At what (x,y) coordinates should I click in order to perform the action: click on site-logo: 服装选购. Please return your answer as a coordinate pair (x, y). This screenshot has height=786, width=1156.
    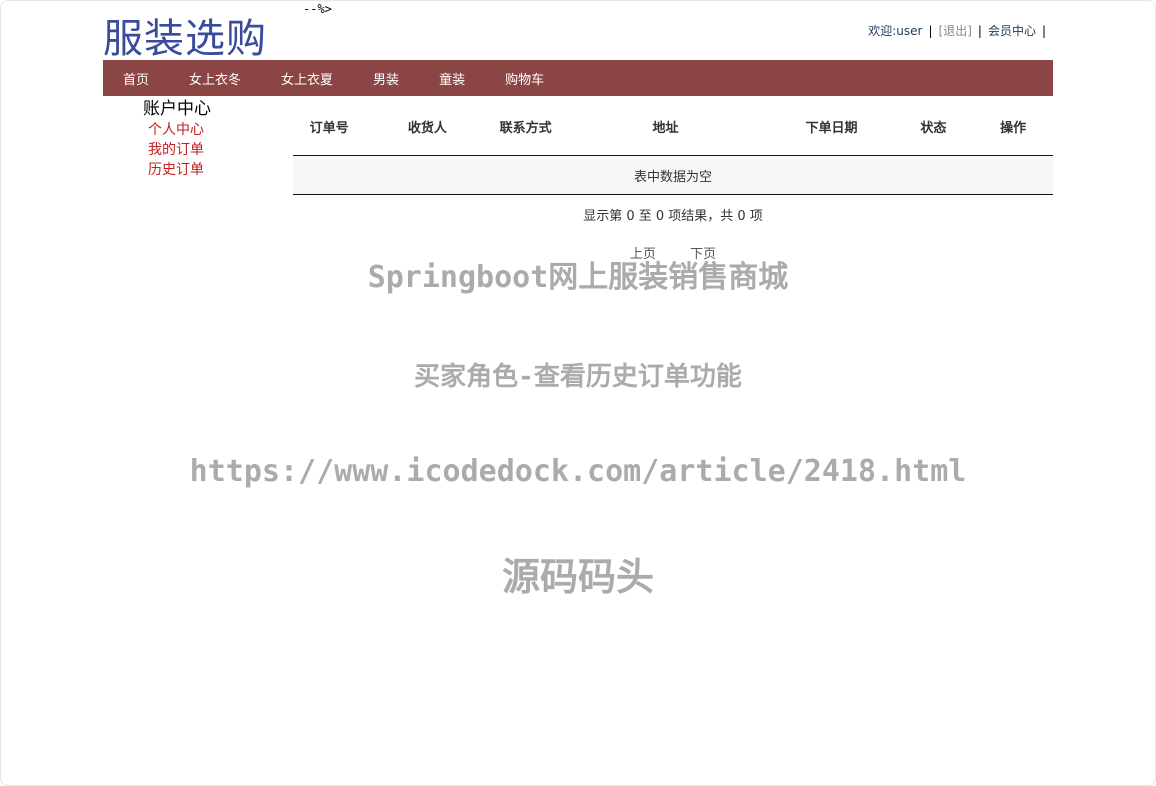
    Looking at the image, I should click on (185, 39).